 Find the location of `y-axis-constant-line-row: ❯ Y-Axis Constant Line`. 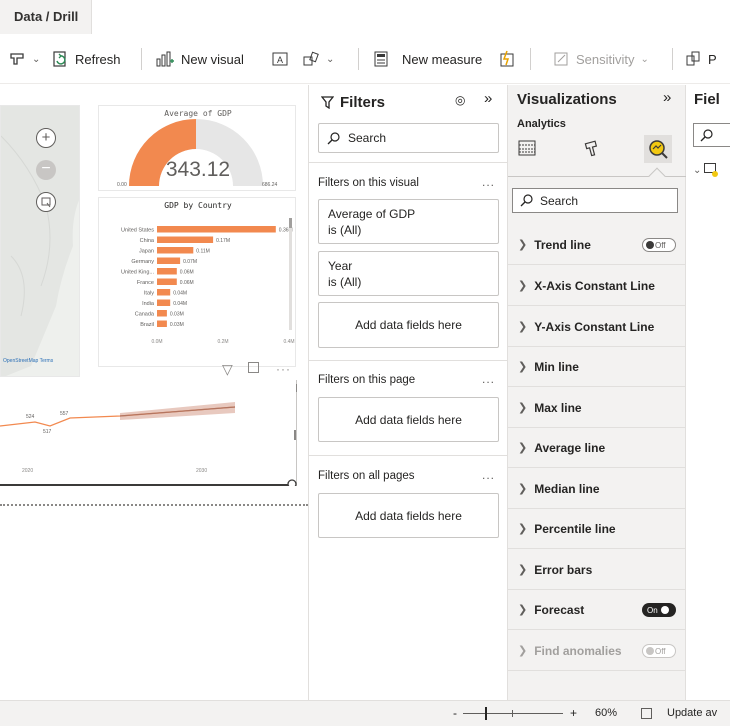

y-axis-constant-line-row: ❯ Y-Axis Constant Line is located at coordinates (597, 327).